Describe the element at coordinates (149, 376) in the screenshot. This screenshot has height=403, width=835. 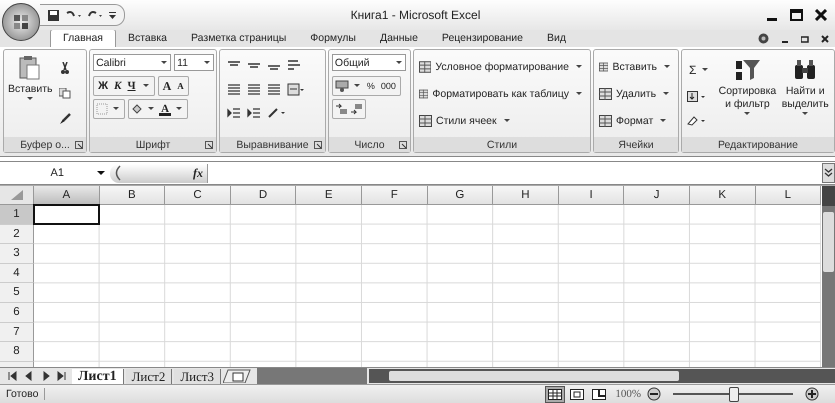
I see `sheet-tab: Лист2` at that location.